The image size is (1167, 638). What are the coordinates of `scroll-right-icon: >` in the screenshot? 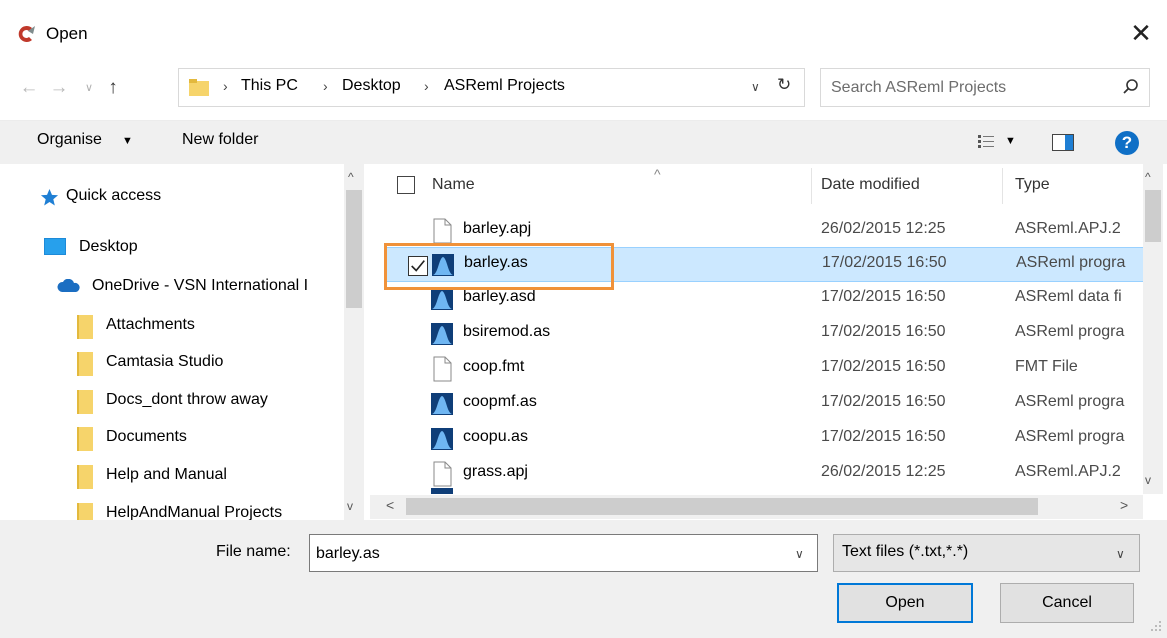 It's located at (1124, 505).